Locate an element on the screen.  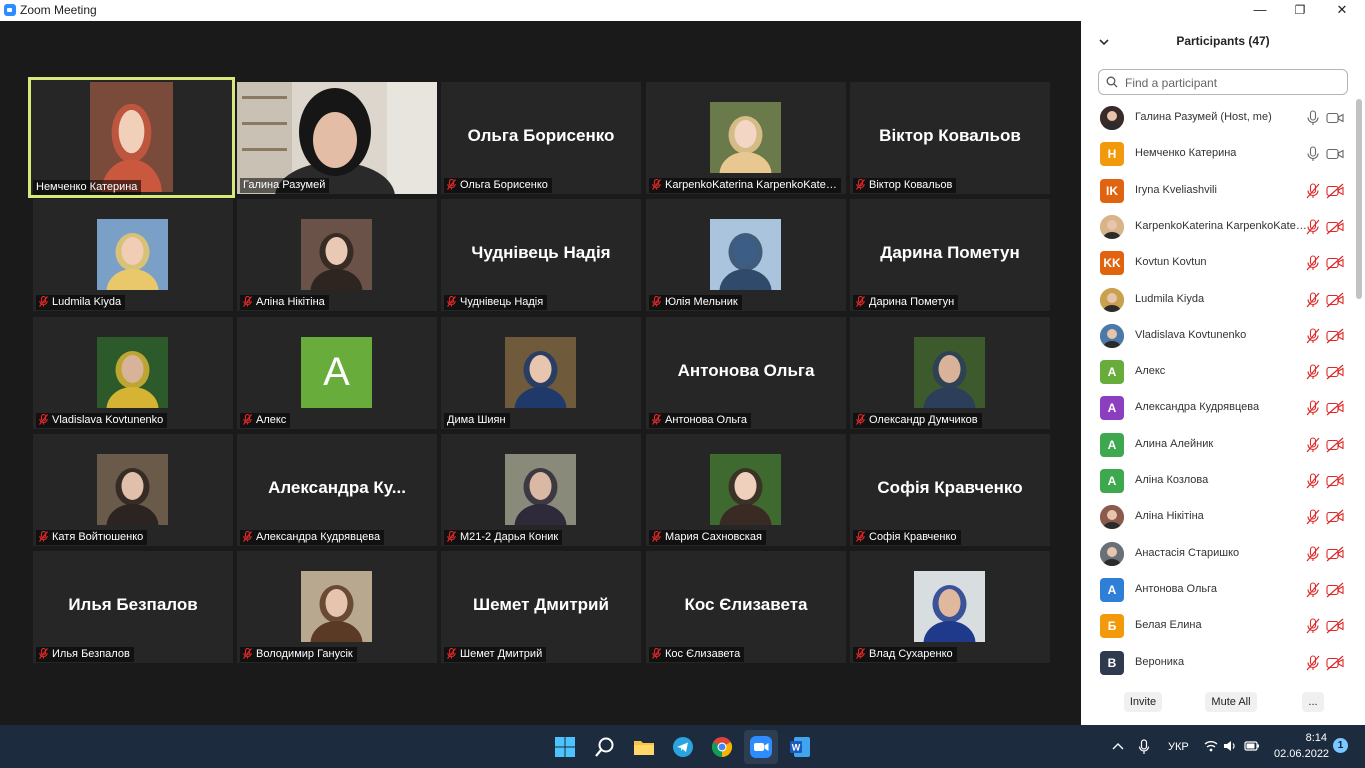
title-bar: Zoom Meeting — ❐ ✕ is located at coordinates (682, 10).